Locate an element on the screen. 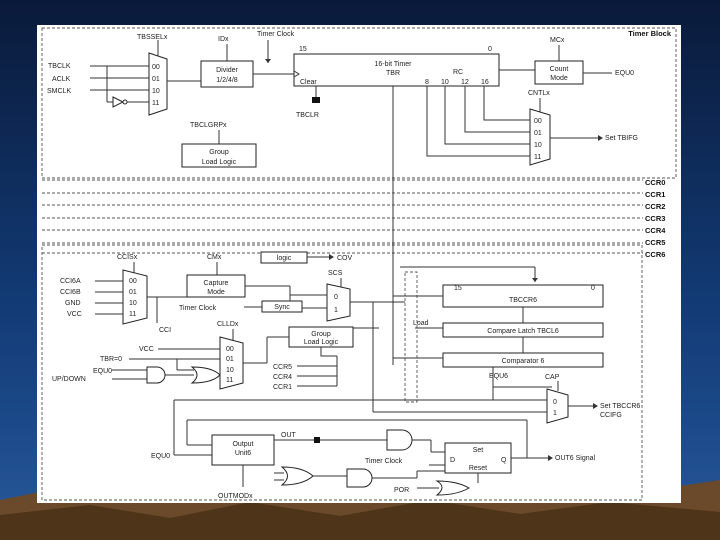 This screenshot has height=540, width=720. clld-code-00: 00 is located at coordinates (230, 349).